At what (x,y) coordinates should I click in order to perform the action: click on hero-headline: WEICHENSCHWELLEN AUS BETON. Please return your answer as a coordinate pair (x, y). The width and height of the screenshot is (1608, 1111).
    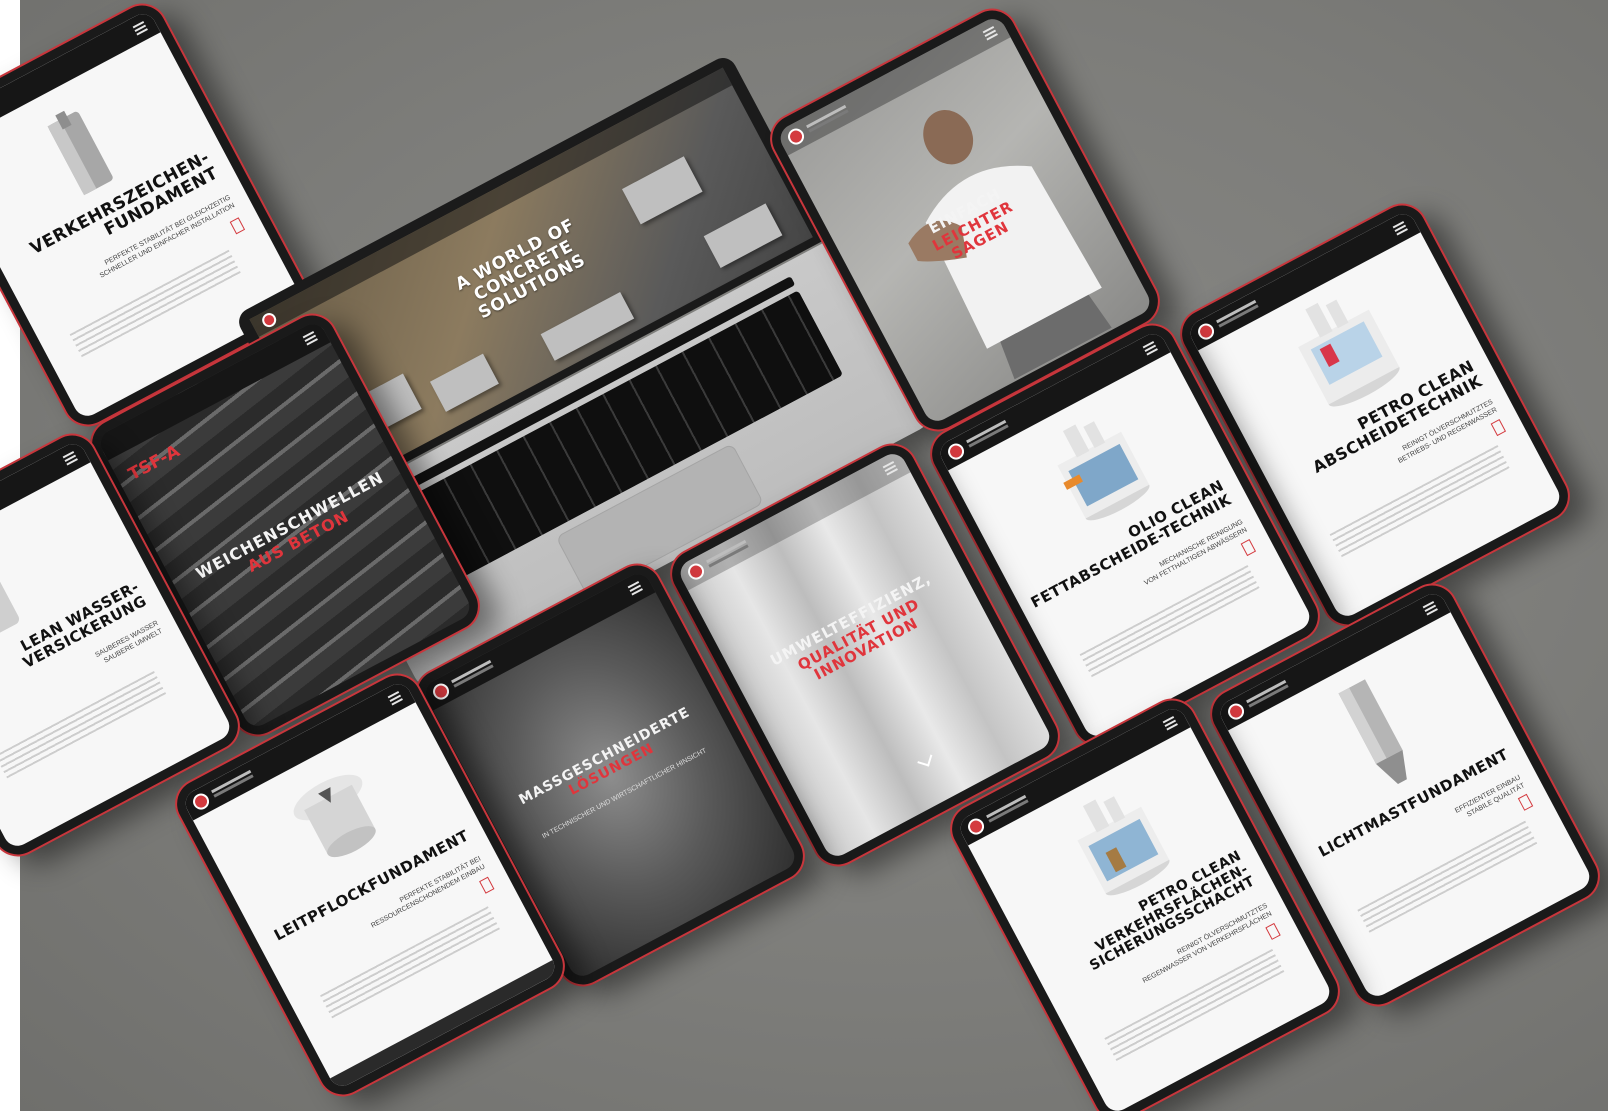
    Looking at the image, I should click on (294, 533).